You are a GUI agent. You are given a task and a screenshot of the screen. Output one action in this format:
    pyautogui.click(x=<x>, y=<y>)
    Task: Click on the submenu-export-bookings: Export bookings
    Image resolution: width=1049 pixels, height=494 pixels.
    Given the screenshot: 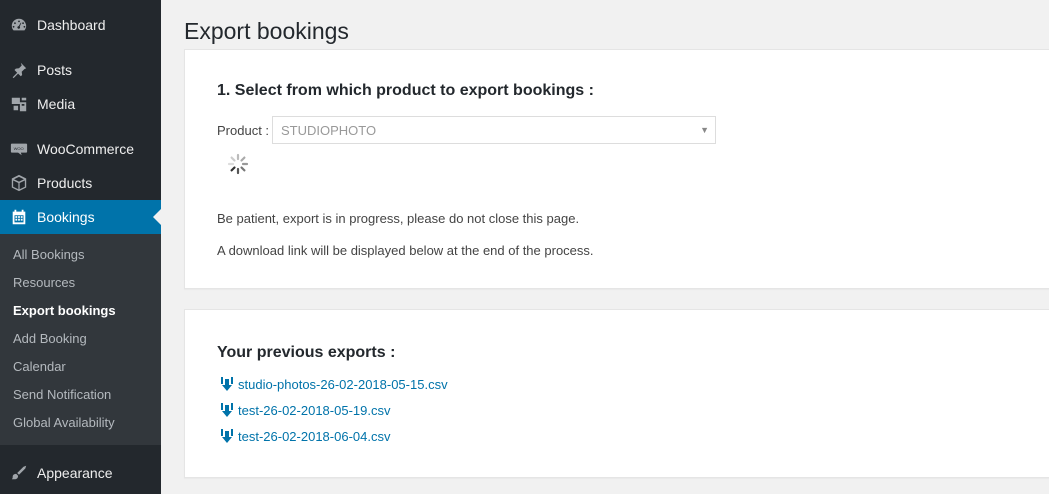 What is the action you would take?
    pyautogui.click(x=64, y=310)
    